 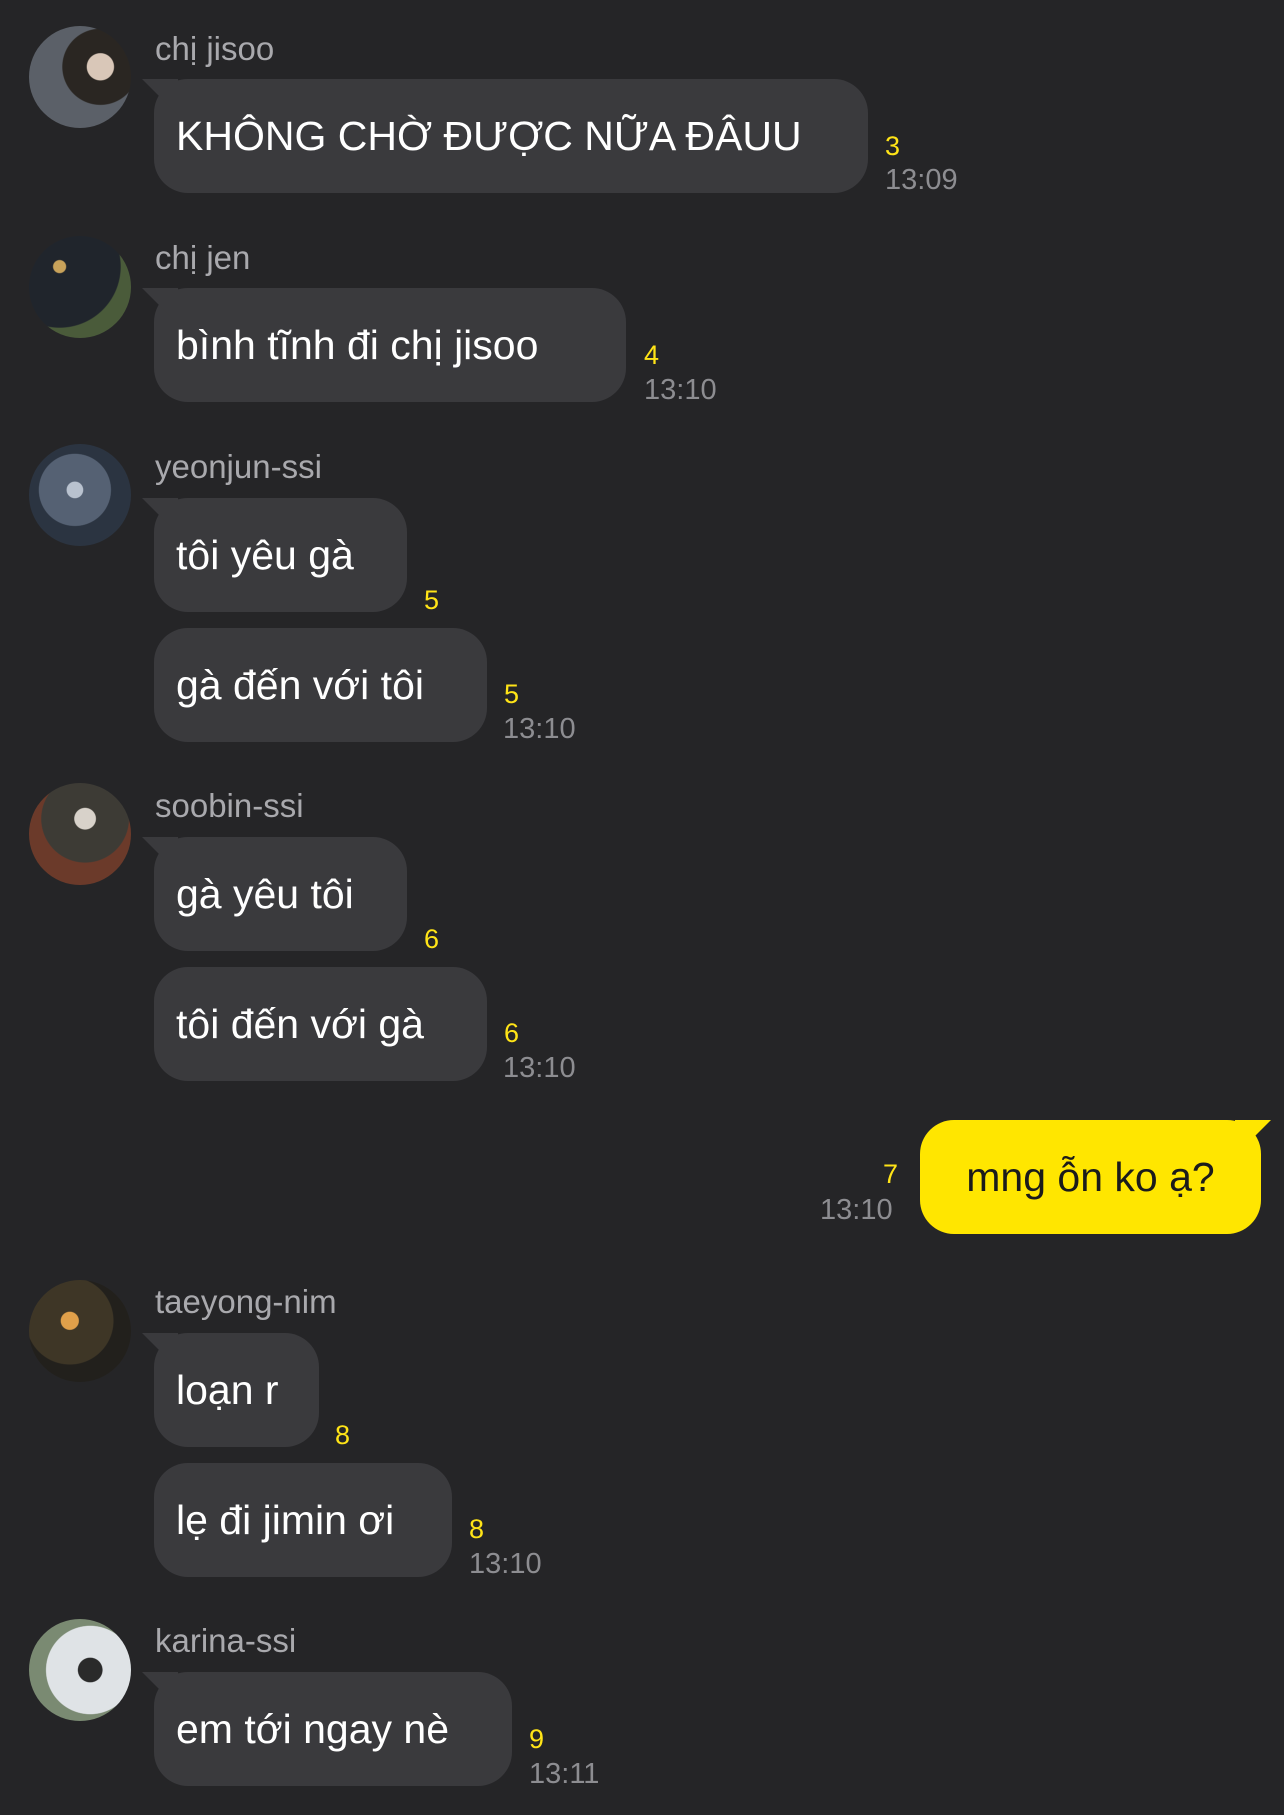 What do you see at coordinates (80, 287) in the screenshot?
I see `avatar-chi-jen` at bounding box center [80, 287].